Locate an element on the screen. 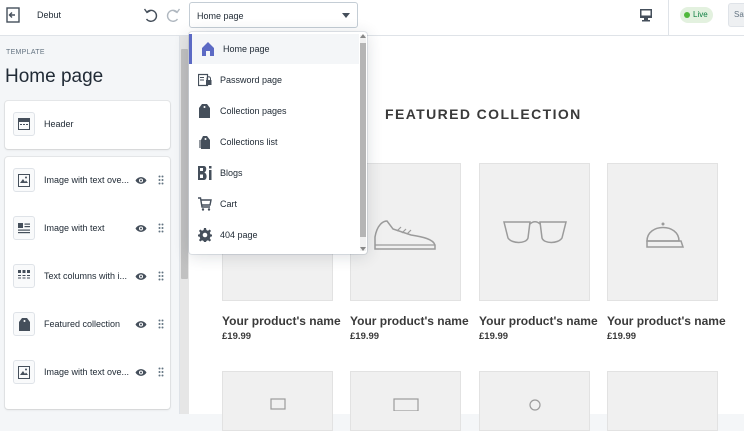  scroll-down-arrow-icon is located at coordinates (363, 249).